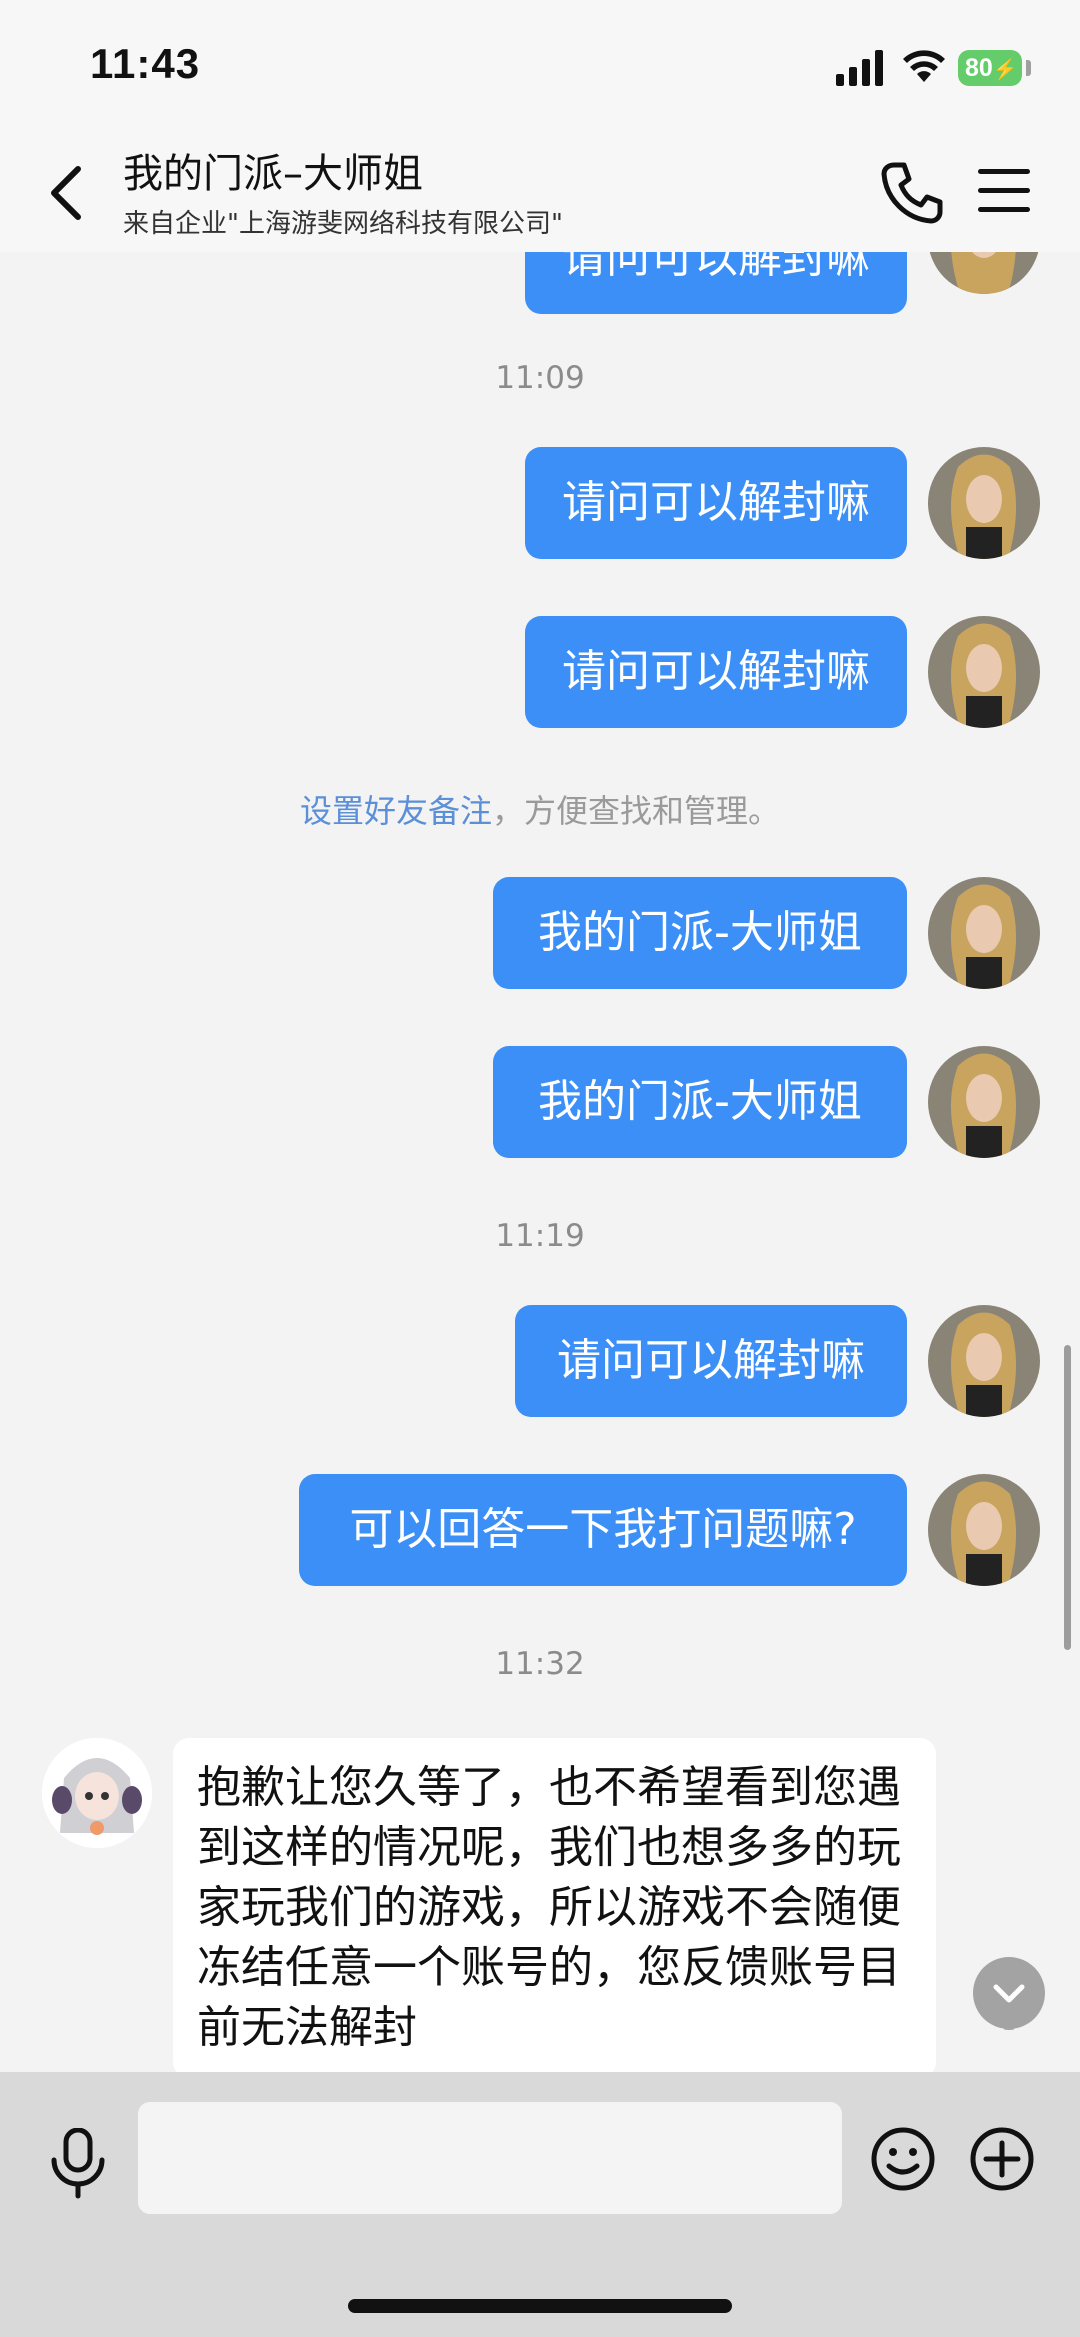  I want to click on chat-title: 我的门派–大师姐, so click(273, 174).